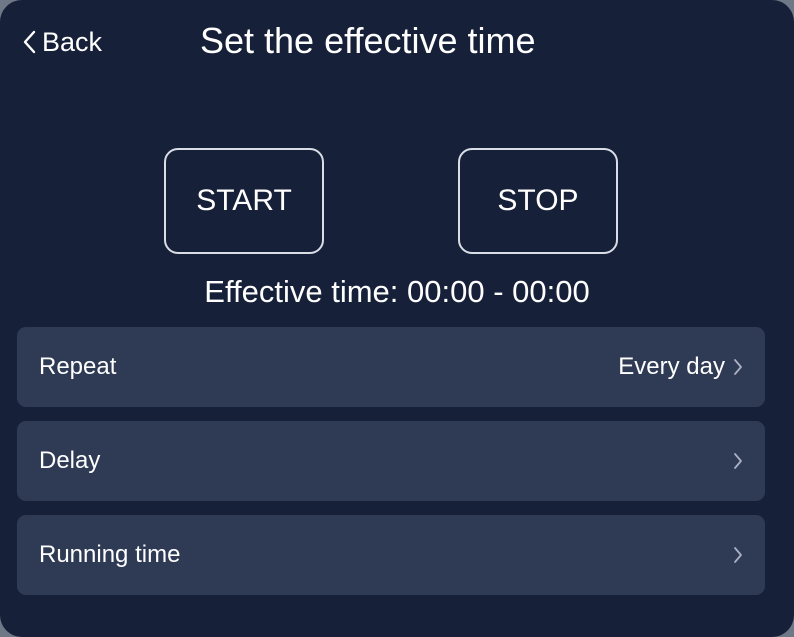  I want to click on back-button: Back, so click(62, 42).